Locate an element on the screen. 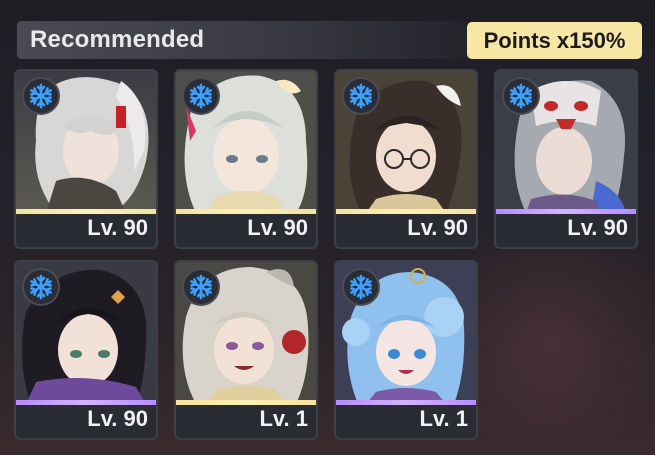 Image resolution: width=655 pixels, height=455 pixels. section-title: Recommended is located at coordinates (117, 39).